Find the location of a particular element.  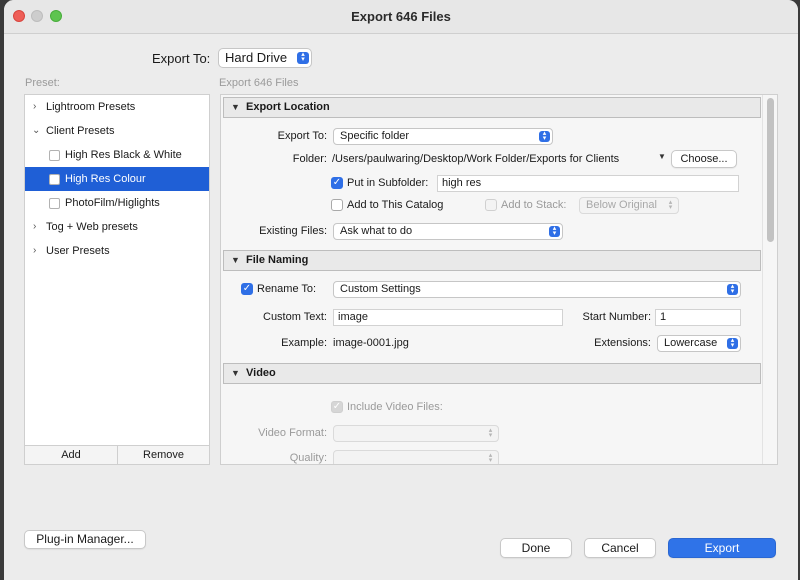

remove-preset-button: Remove is located at coordinates (163, 455).